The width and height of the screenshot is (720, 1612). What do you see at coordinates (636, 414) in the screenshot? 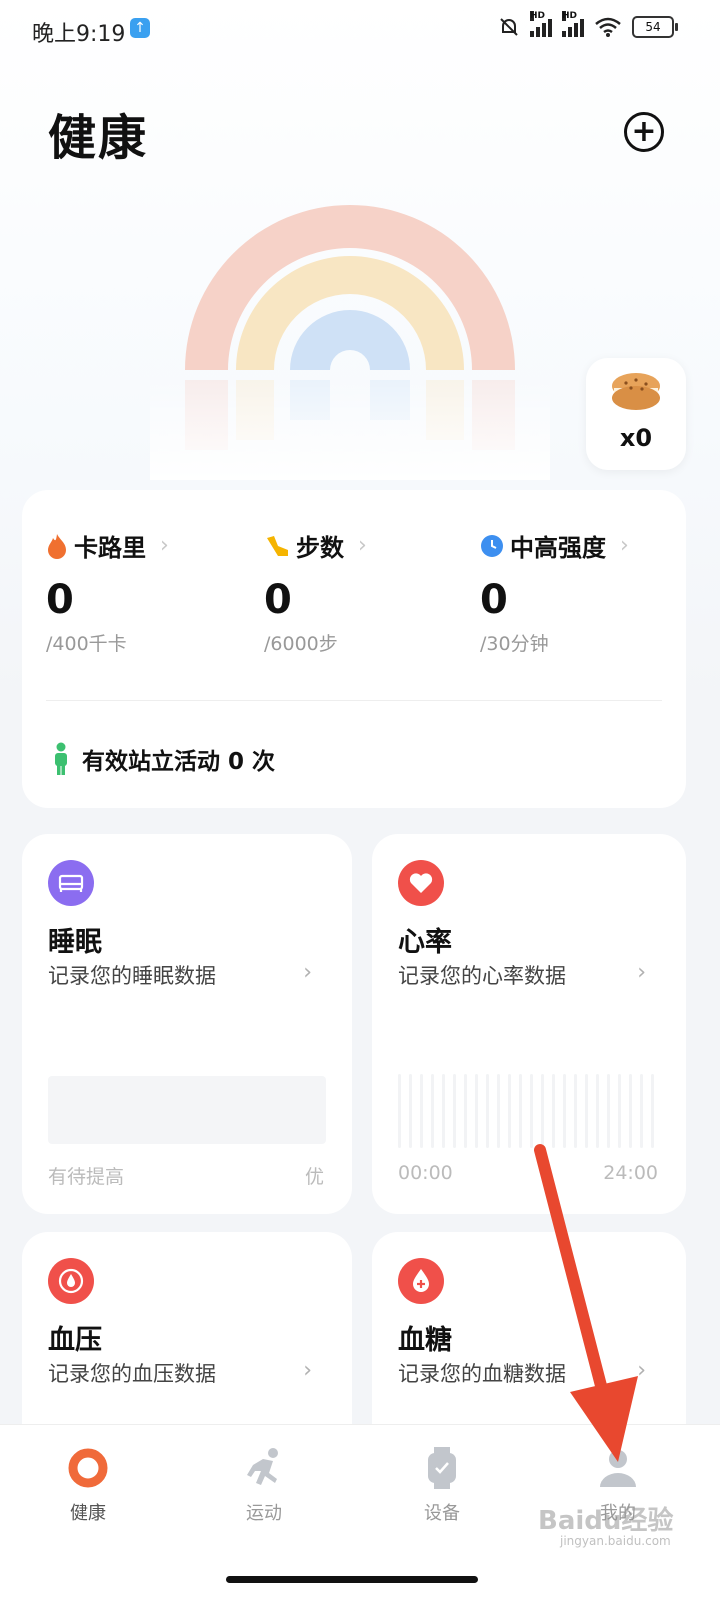
I see `reward-card: x0` at bounding box center [636, 414].